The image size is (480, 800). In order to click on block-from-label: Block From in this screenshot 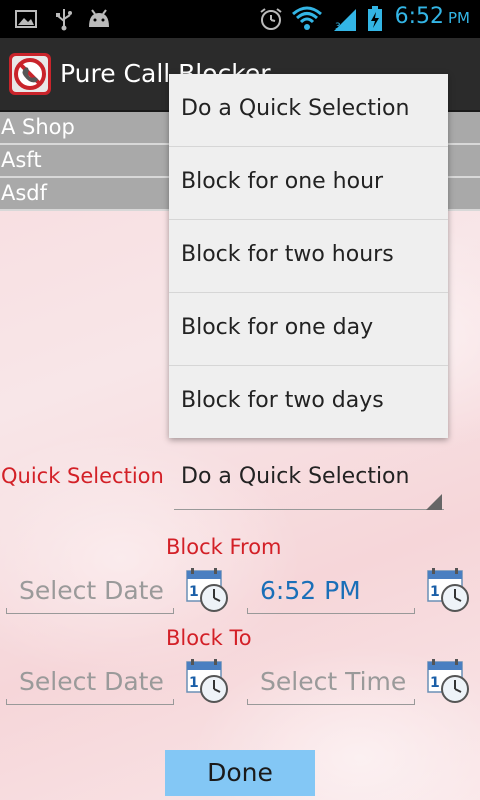, I will do `click(224, 547)`.